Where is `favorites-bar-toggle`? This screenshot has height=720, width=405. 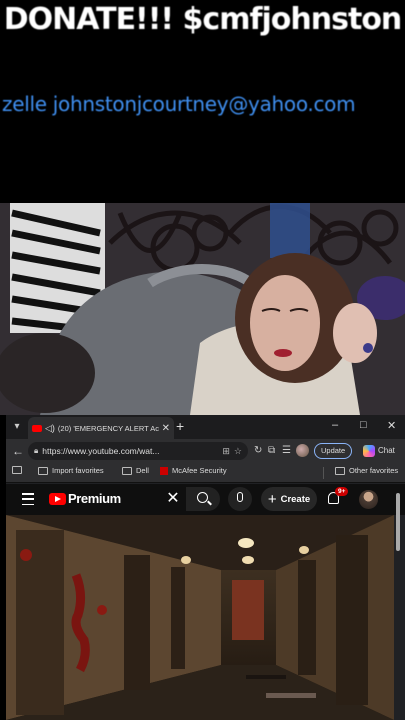
favorites-bar-toggle is located at coordinates (17, 470).